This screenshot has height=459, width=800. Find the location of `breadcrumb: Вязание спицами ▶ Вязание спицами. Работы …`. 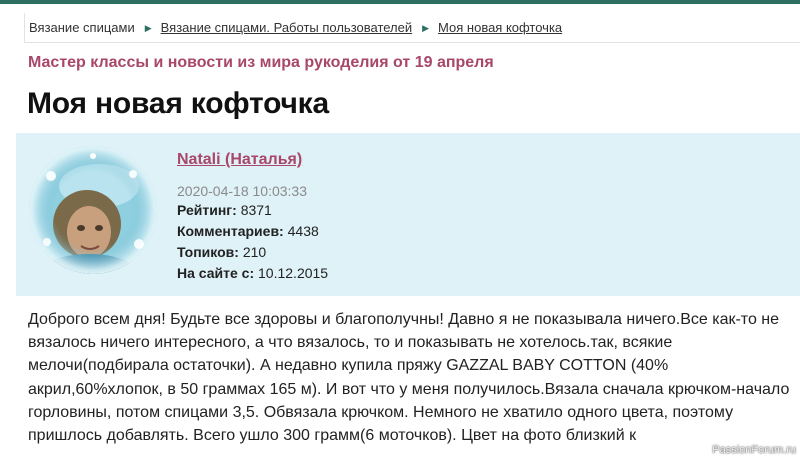

breadcrumb: Вязание спицами ▶ Вязание спицами. Работы … is located at coordinates (412, 28).